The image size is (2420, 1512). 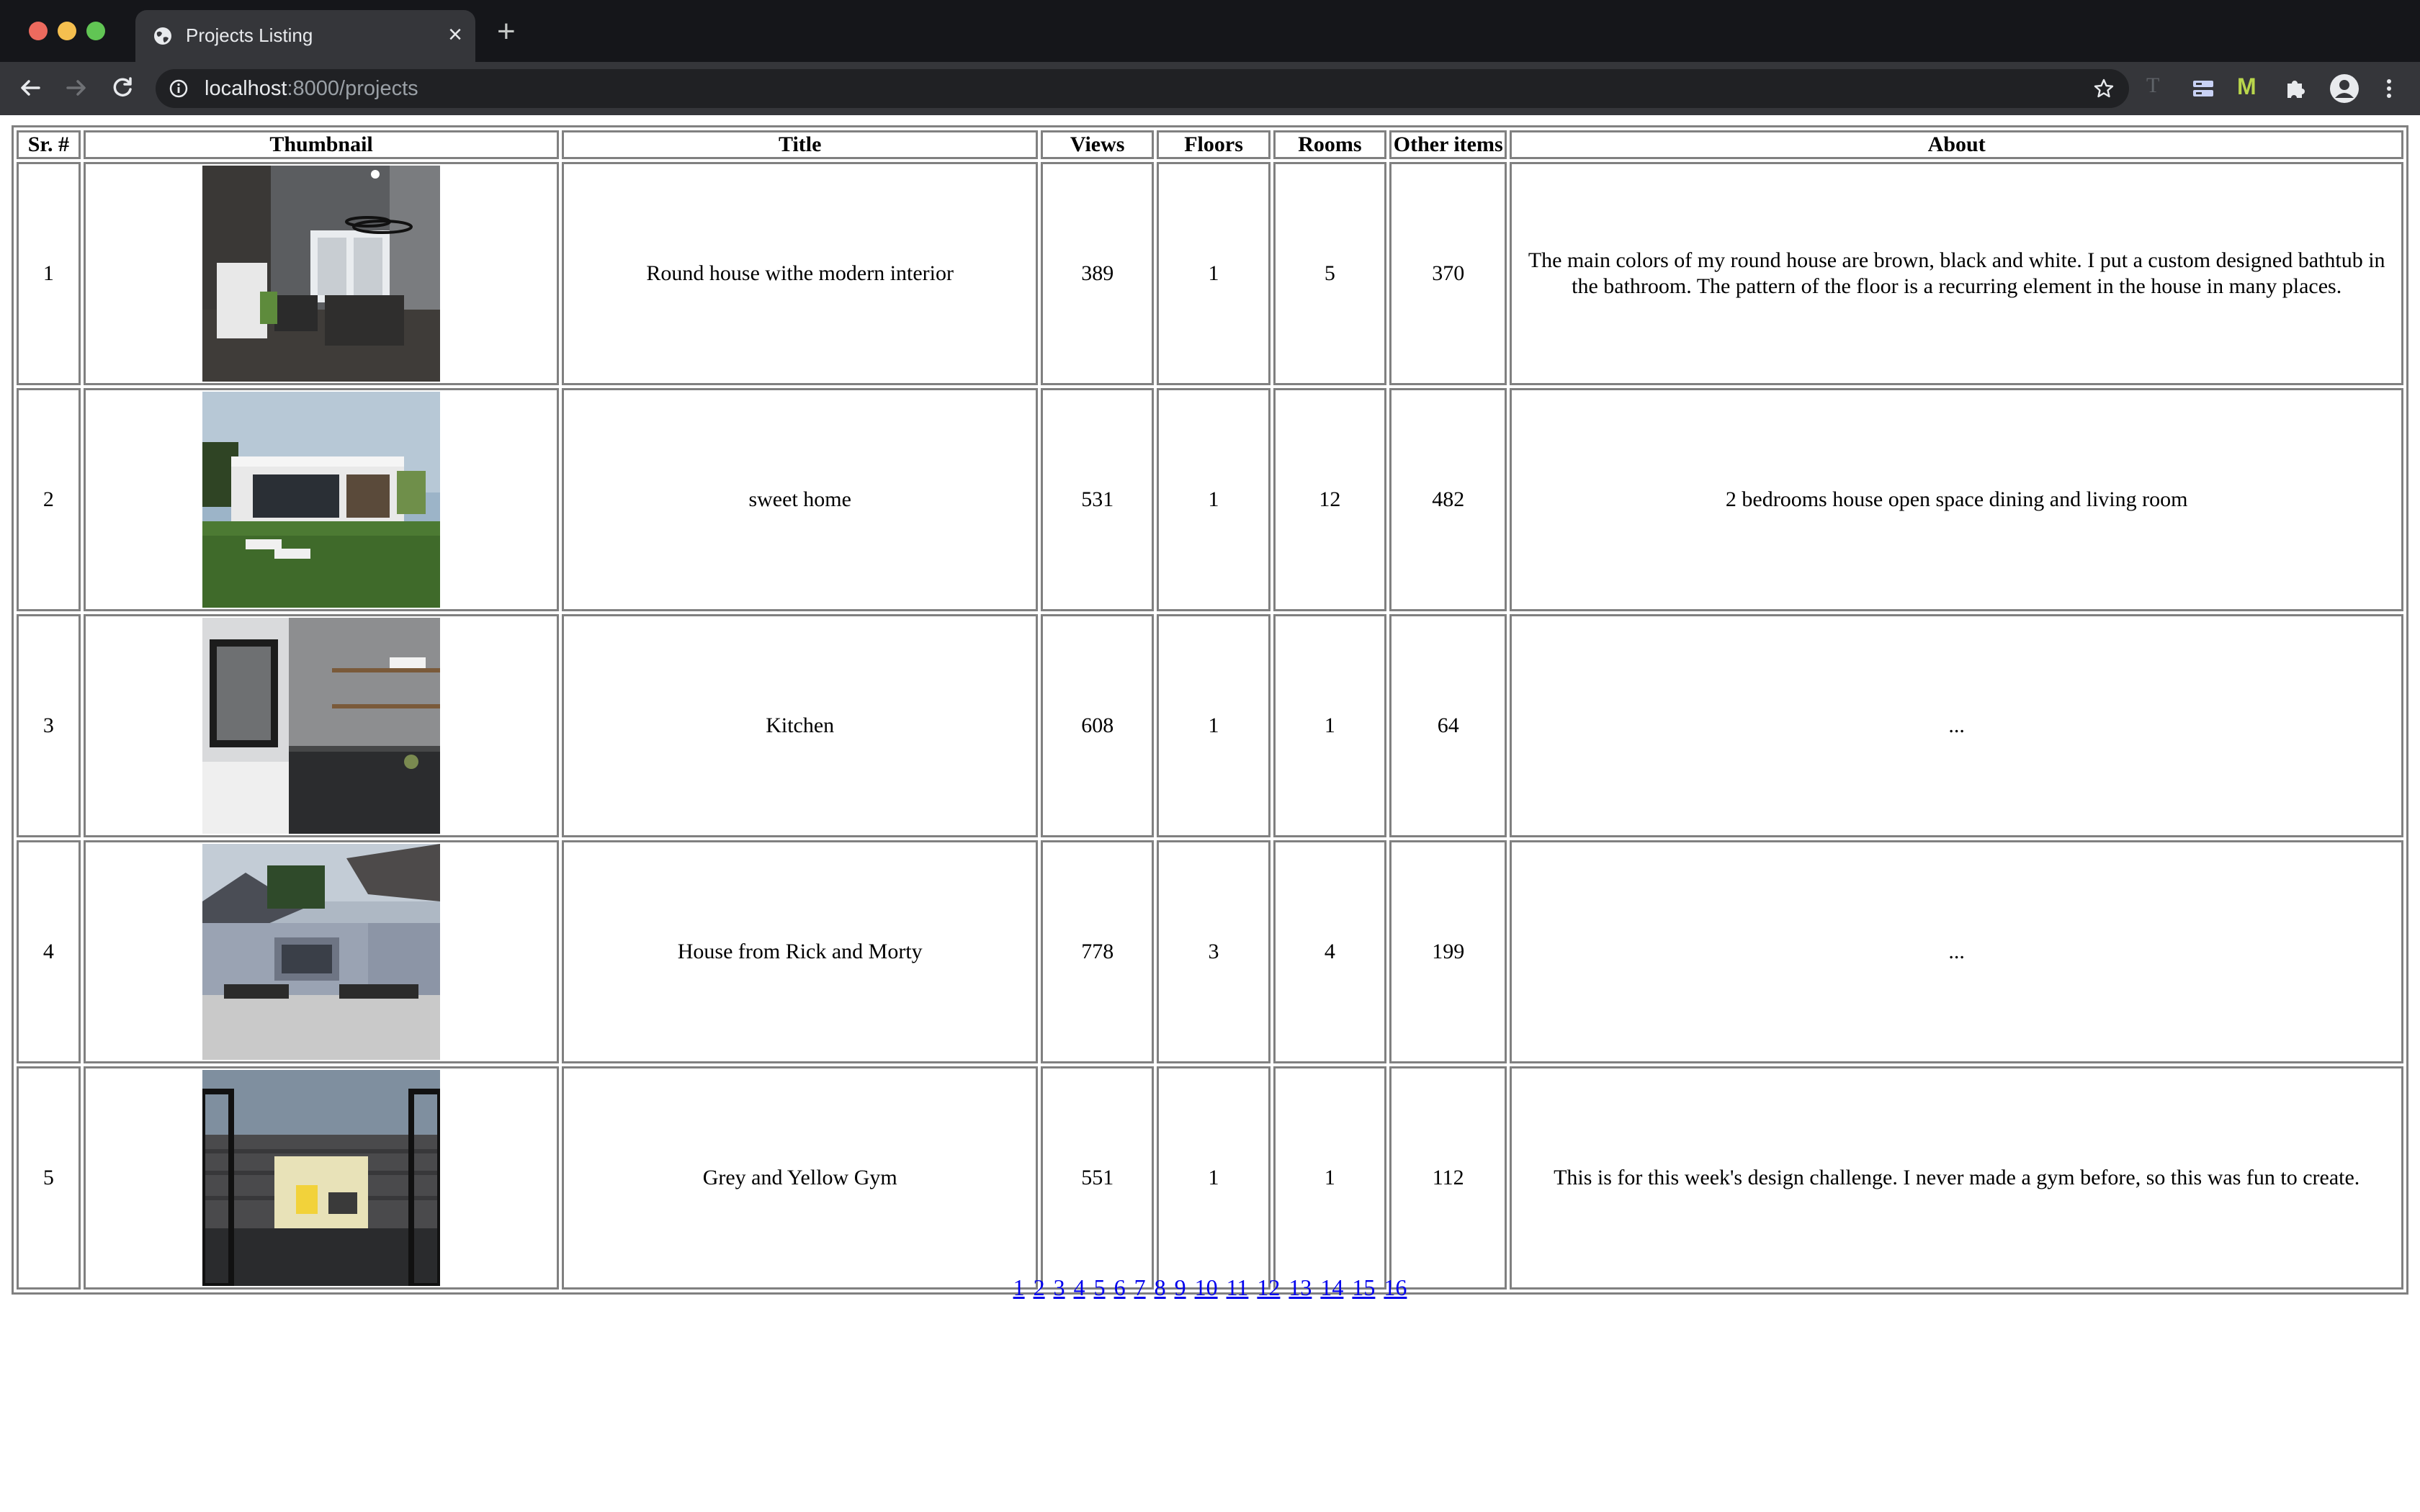 What do you see at coordinates (1213, 144) in the screenshot?
I see `column-header-floors: Floors` at bounding box center [1213, 144].